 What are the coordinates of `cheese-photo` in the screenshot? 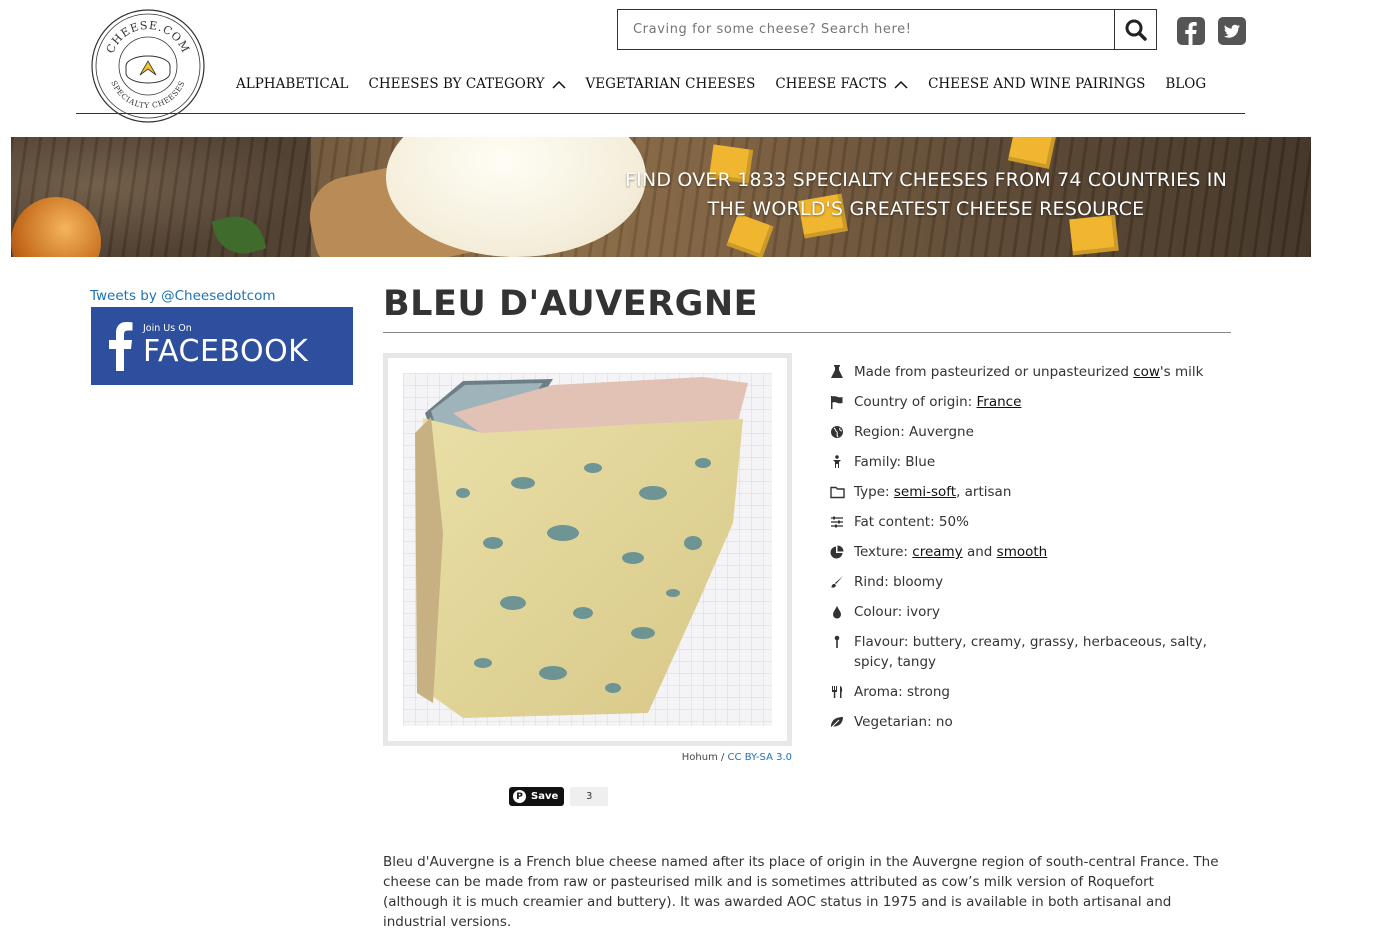 It's located at (587, 549).